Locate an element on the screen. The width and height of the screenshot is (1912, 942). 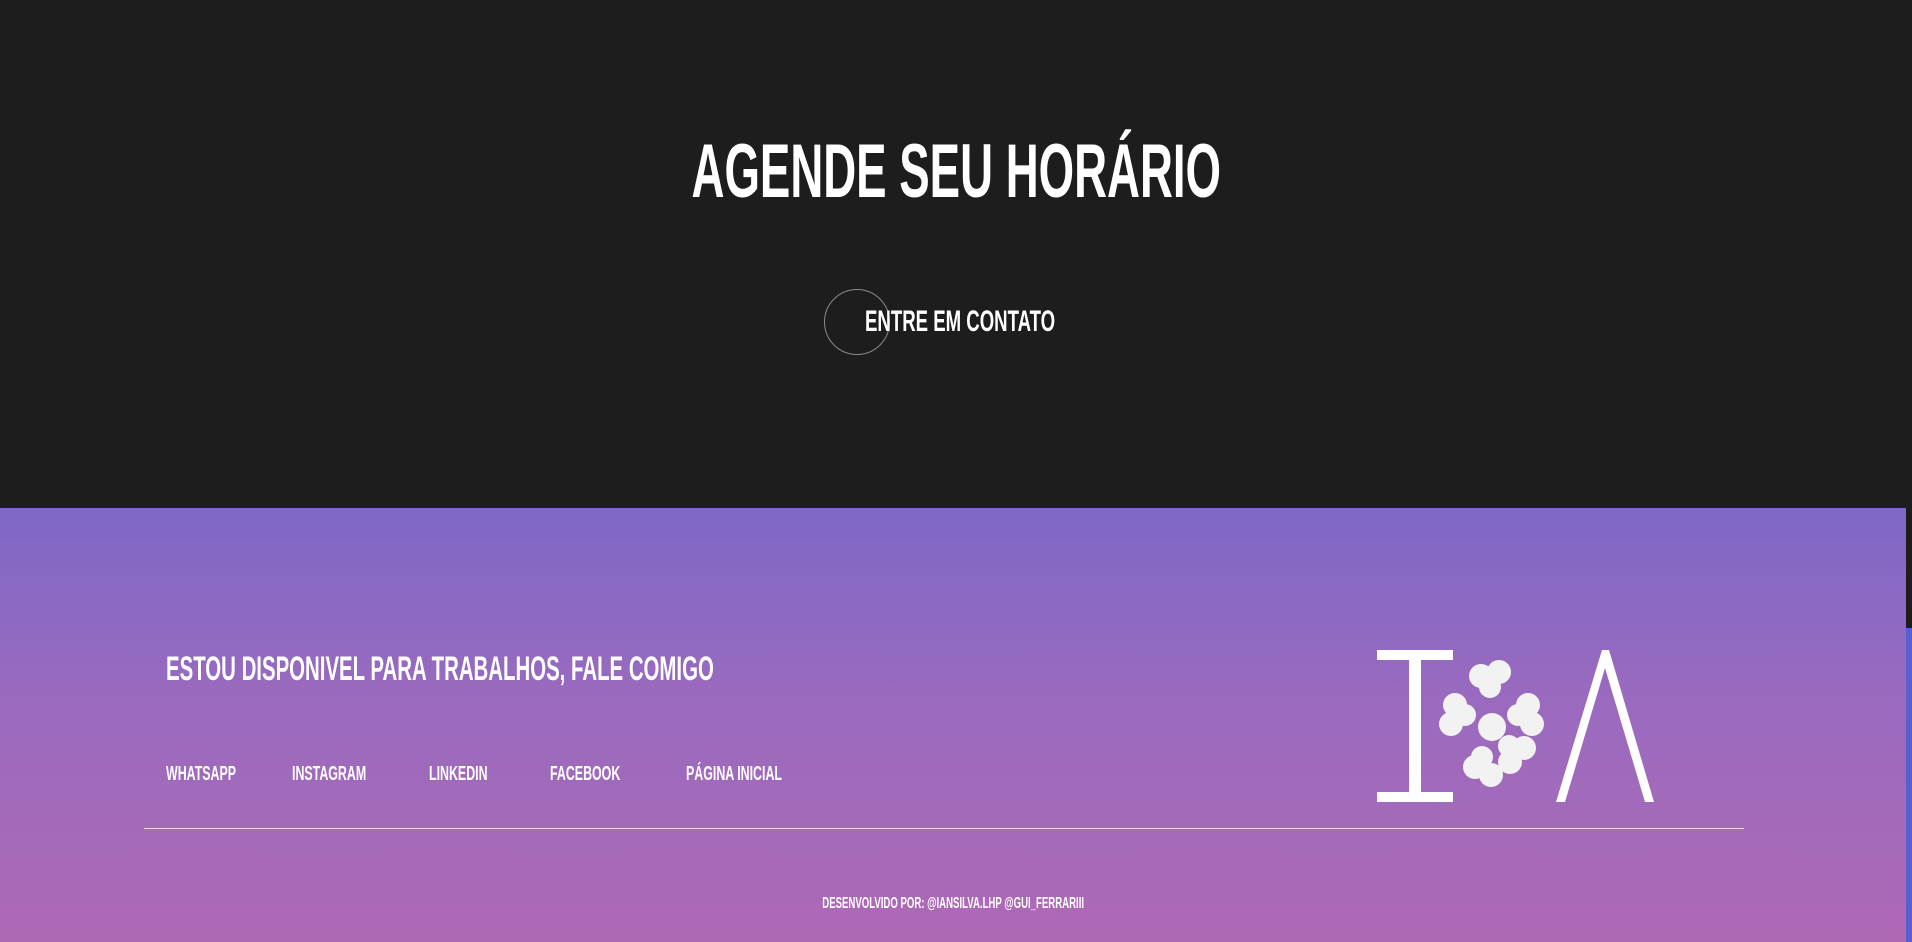
hero-title-text: AGENDE SEU HORÁRIO is located at coordinates (956, 171).